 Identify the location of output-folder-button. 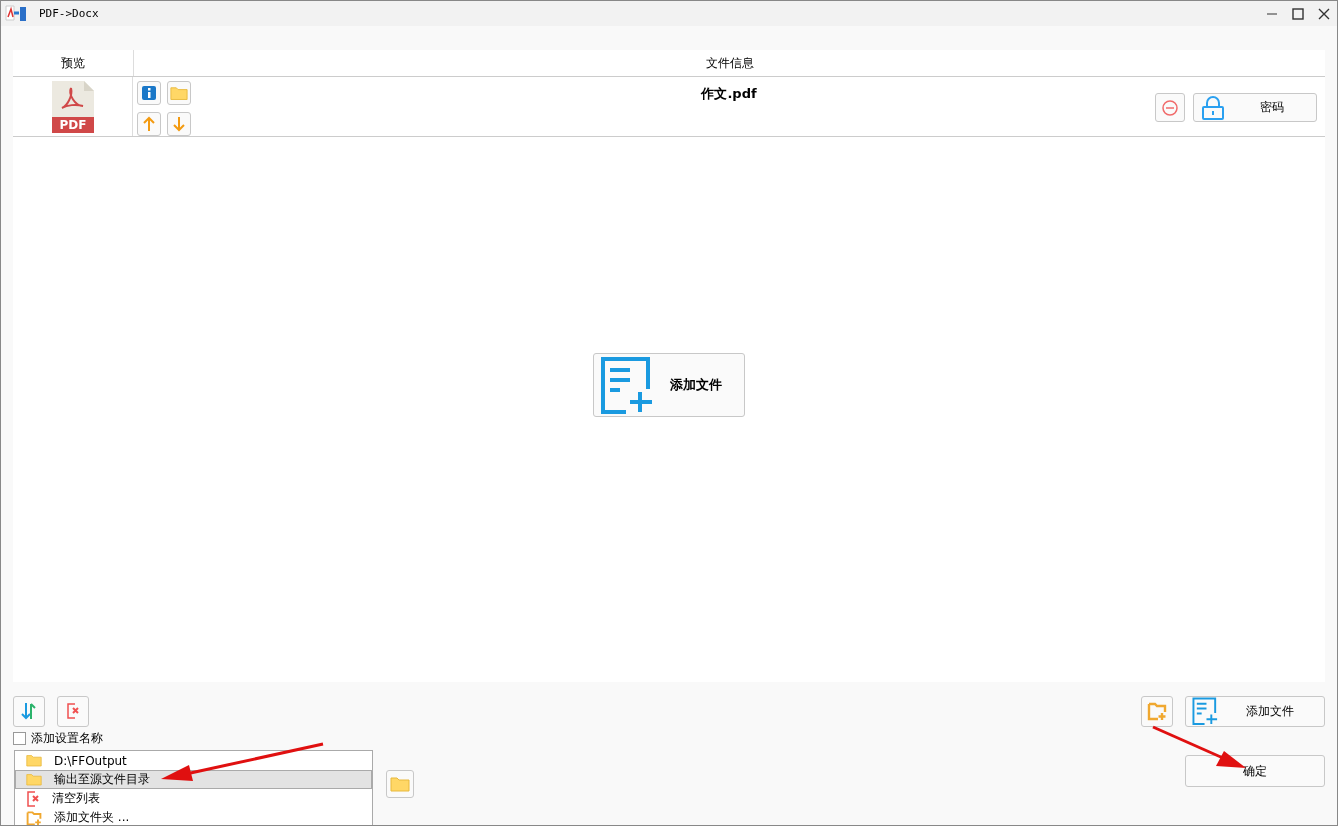
(400, 784).